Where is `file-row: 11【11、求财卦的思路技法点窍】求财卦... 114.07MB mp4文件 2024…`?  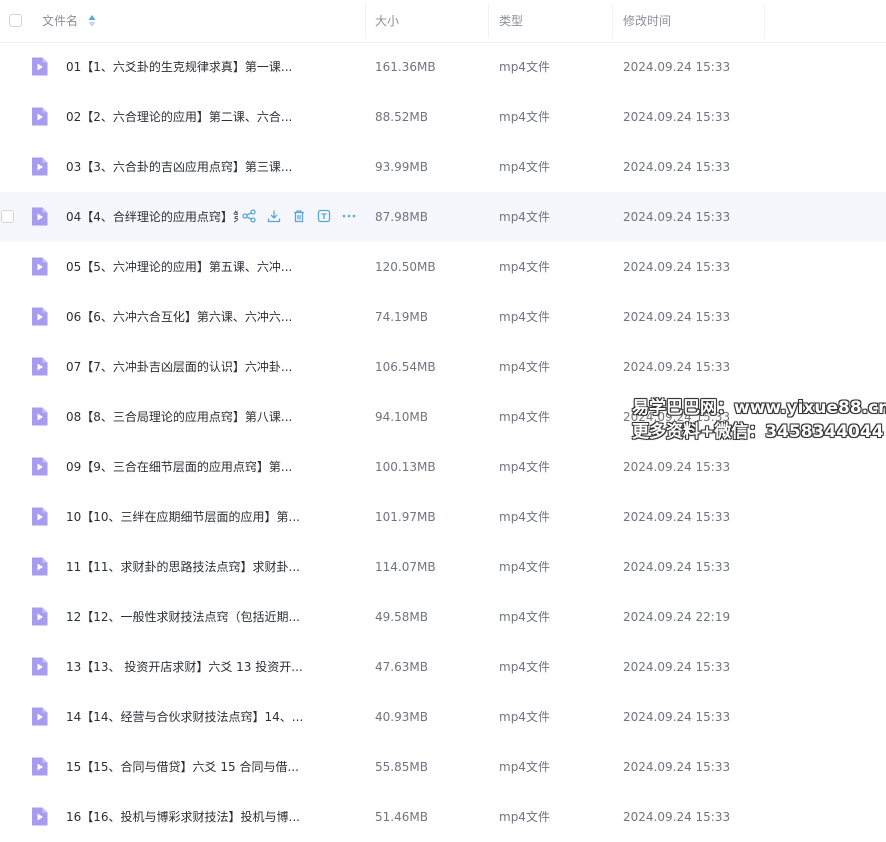 file-row: 11【11、求财卦的思路技法点窍】求财卦... 114.07MB mp4文件 2024… is located at coordinates (443, 567).